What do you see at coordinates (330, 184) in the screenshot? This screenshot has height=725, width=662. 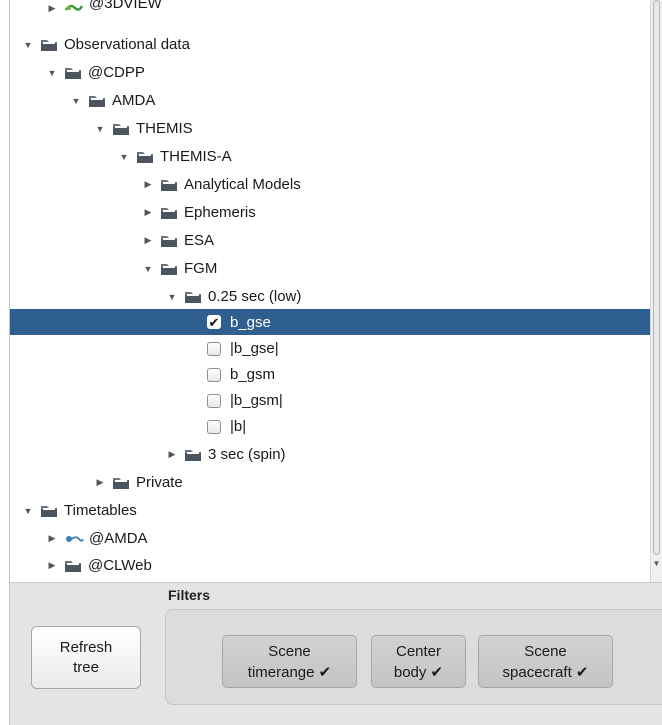 I see `tree-node-analytical-models: ▶ Analytical Models` at bounding box center [330, 184].